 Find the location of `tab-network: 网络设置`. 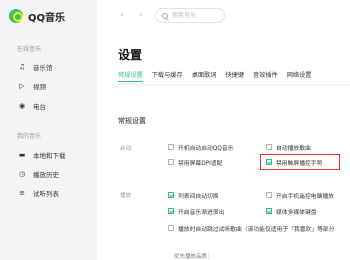

tab-network: 网络设置 is located at coordinates (299, 77).